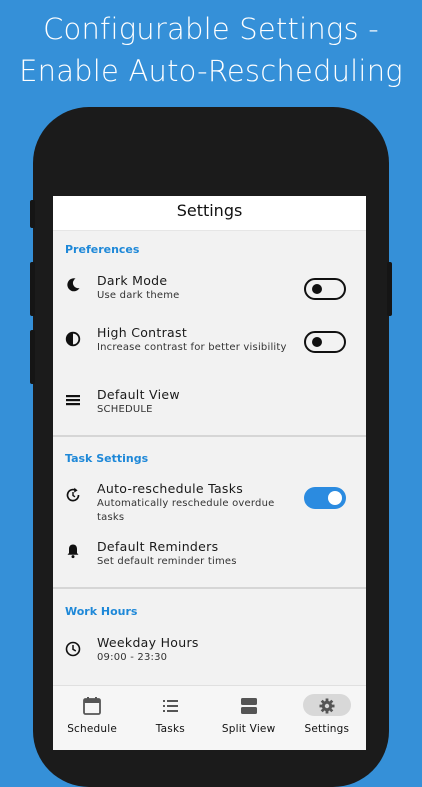 Image resolution: width=422 pixels, height=787 pixels. What do you see at coordinates (327, 718) in the screenshot?
I see `nav-settings: Settings` at bounding box center [327, 718].